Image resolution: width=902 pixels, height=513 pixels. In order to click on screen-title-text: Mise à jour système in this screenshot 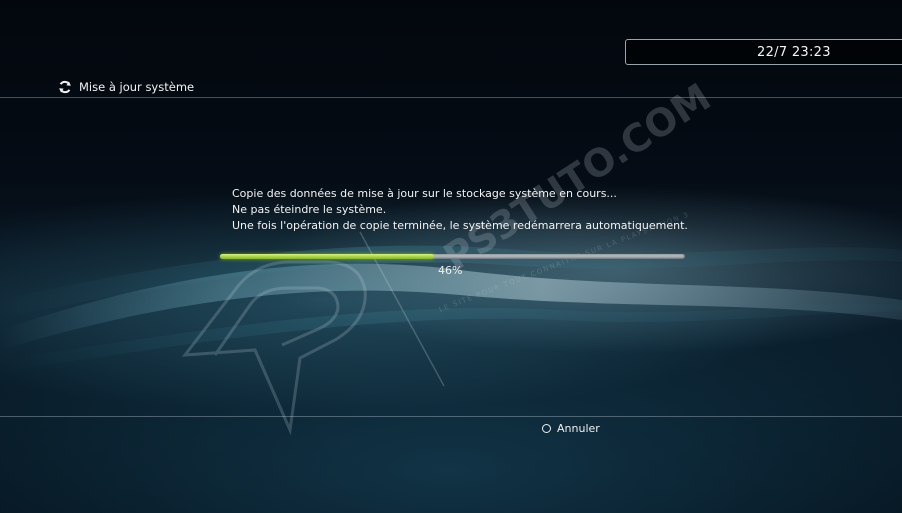, I will do `click(137, 87)`.